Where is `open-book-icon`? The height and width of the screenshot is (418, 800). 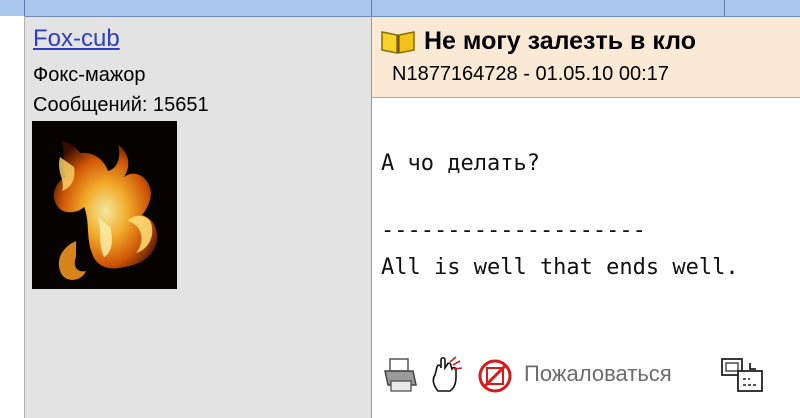
open-book-icon is located at coordinates (398, 42).